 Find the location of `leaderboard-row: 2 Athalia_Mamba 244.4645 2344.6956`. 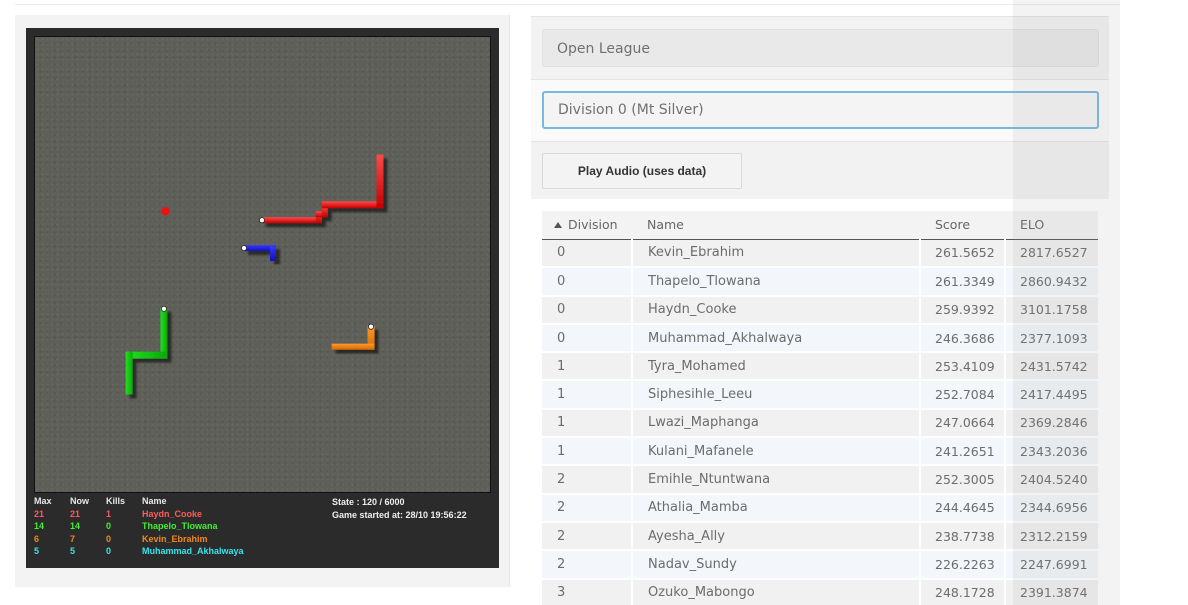

leaderboard-row: 2 Athalia_Mamba 244.4645 2344.6956 is located at coordinates (820, 508).